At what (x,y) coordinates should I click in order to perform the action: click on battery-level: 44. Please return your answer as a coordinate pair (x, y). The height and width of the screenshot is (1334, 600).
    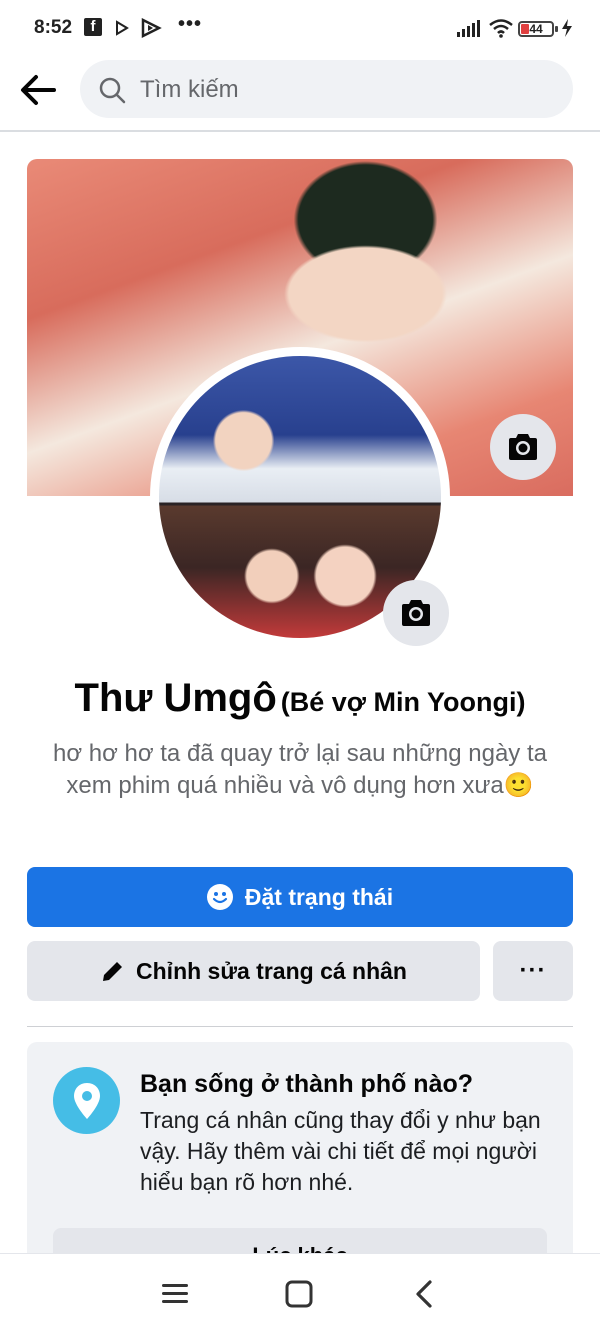
    Looking at the image, I should click on (536, 29).